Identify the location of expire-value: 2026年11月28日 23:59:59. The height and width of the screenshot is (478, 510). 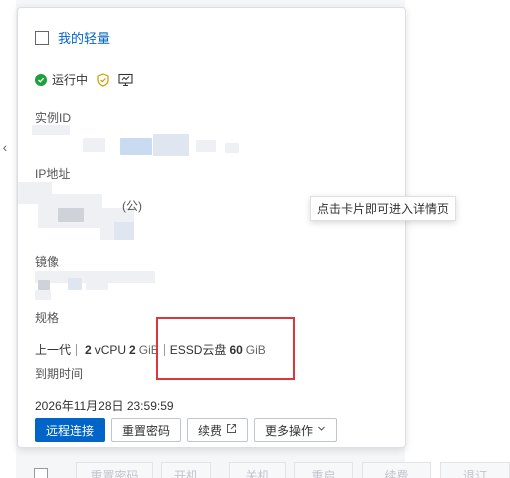
(104, 406).